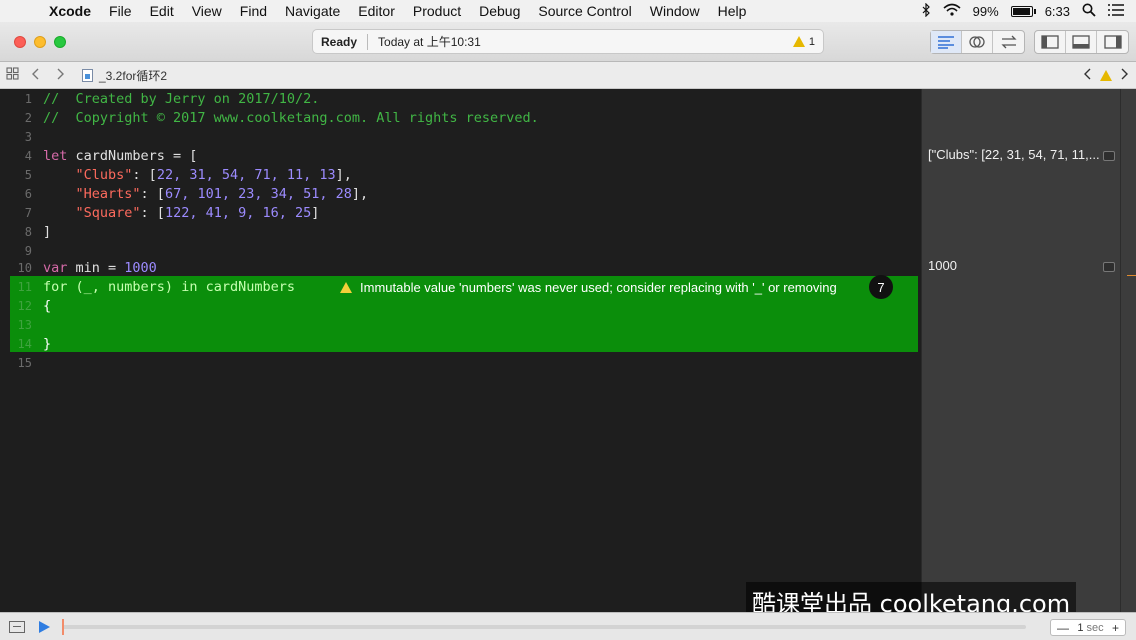 The image size is (1136, 640). I want to click on editor-mode-group, so click(977, 42).